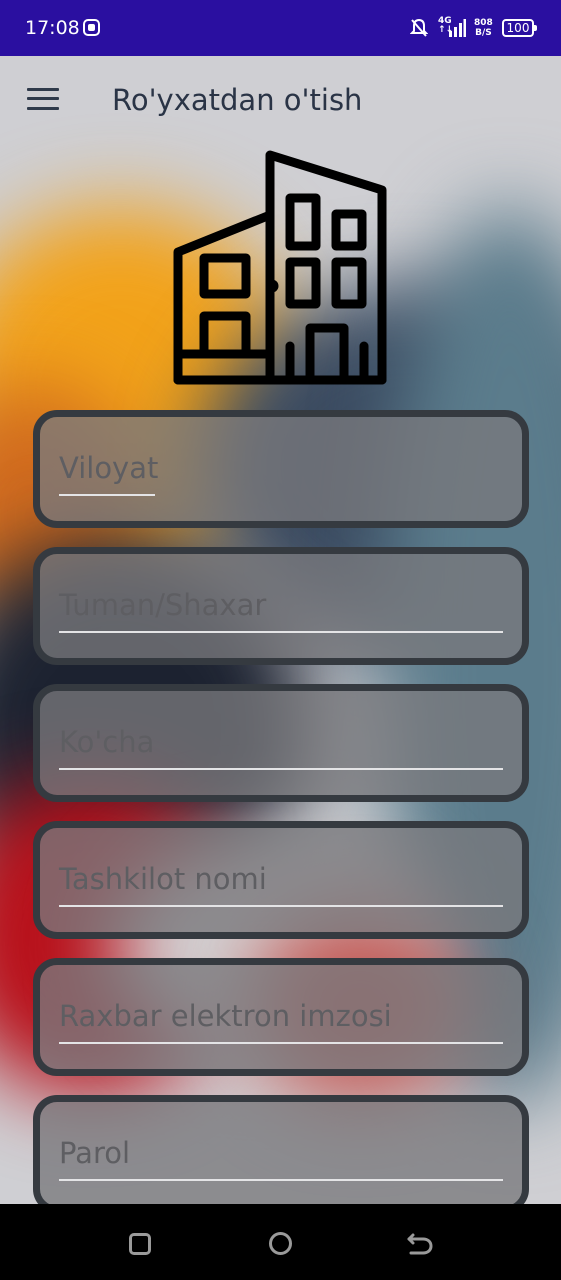 The height and width of the screenshot is (1280, 561). I want to click on region-placeholder: Viloyat, so click(109, 468).